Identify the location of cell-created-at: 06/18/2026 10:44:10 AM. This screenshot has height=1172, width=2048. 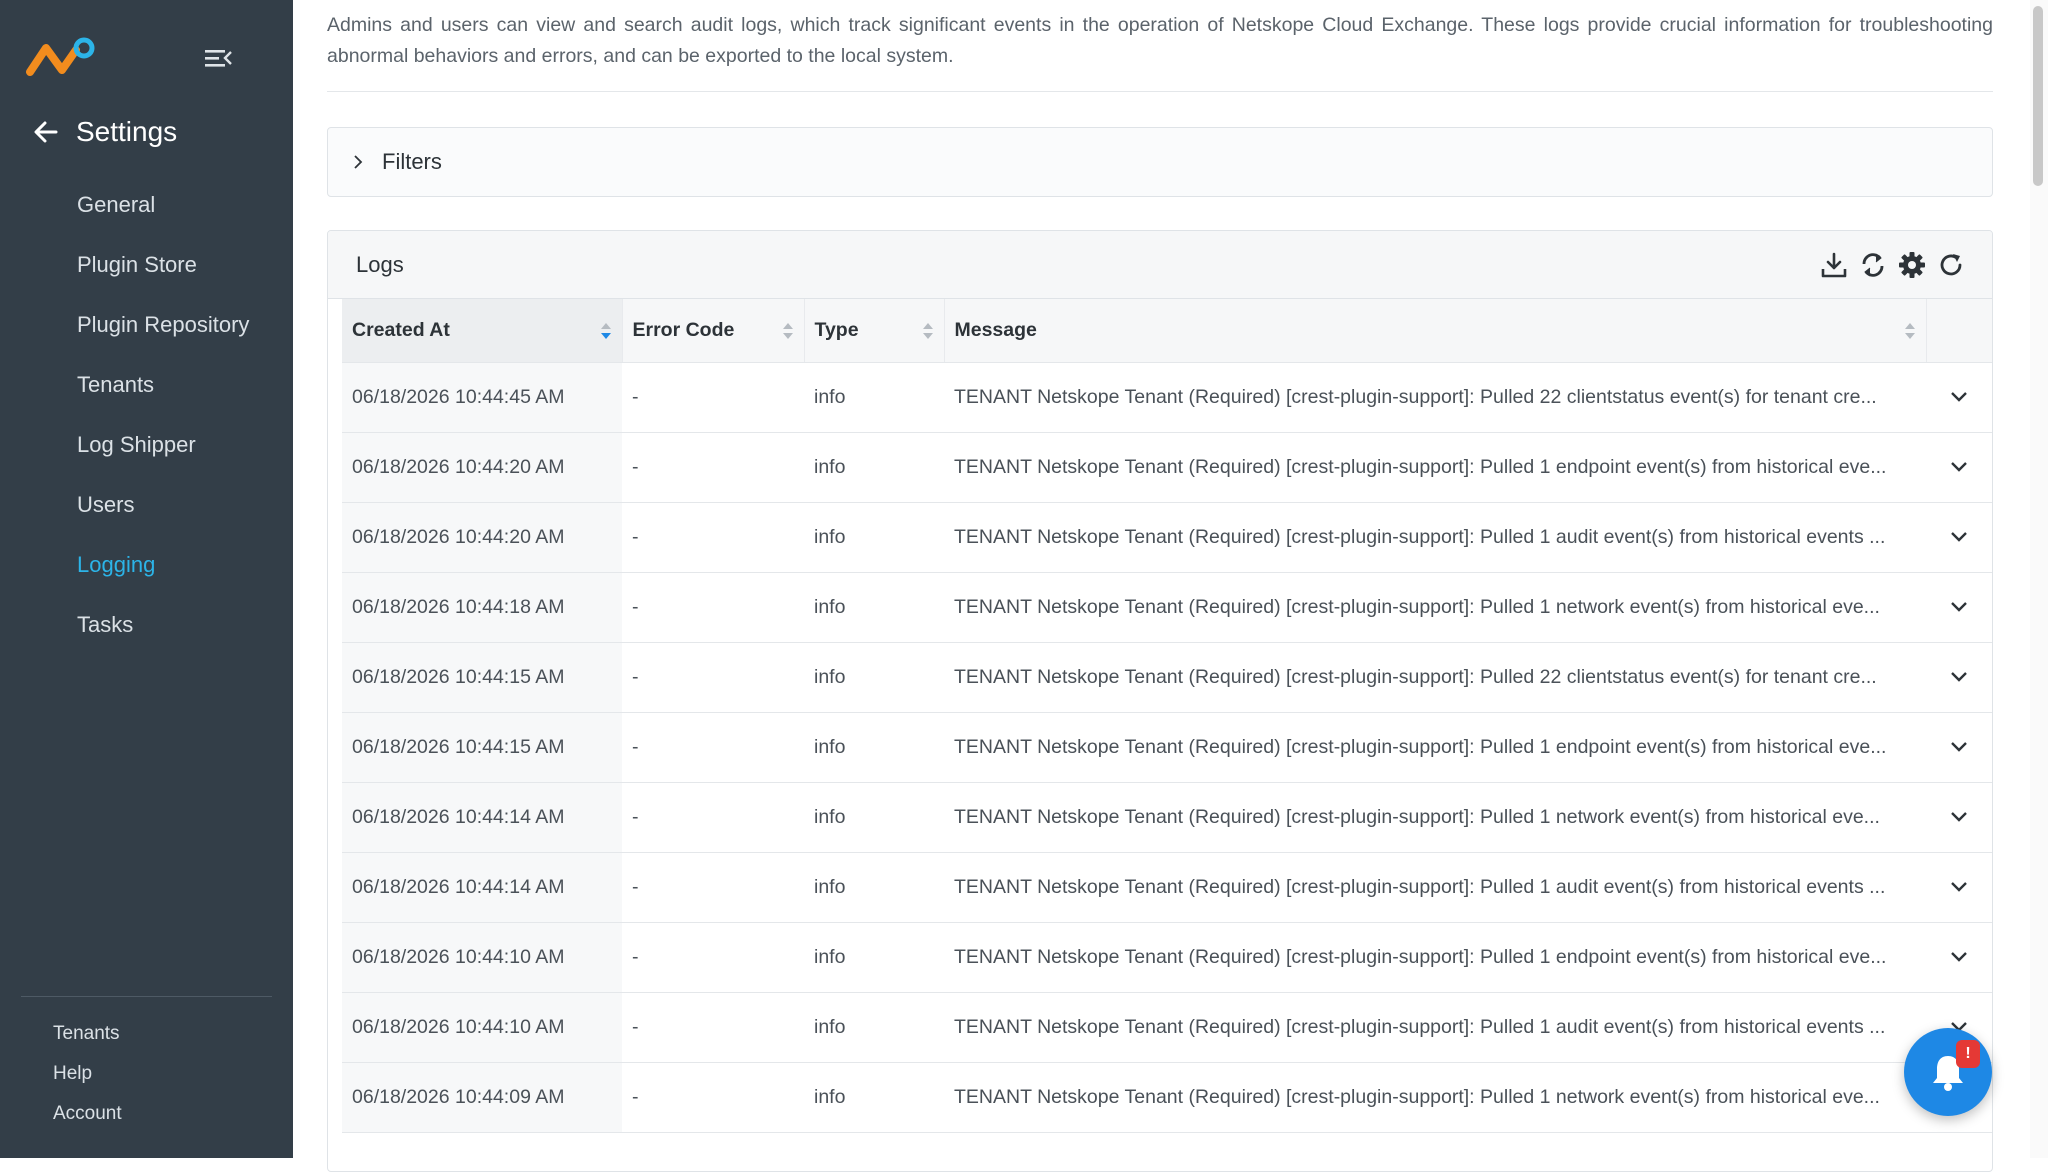
(482, 957).